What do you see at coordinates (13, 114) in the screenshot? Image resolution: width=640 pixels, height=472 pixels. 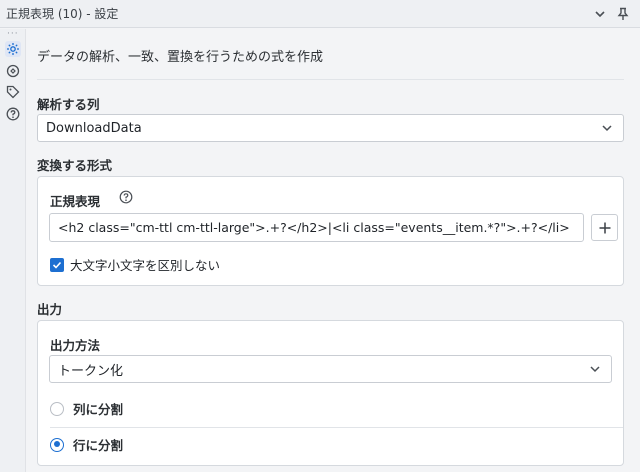 I see `help-icon` at bounding box center [13, 114].